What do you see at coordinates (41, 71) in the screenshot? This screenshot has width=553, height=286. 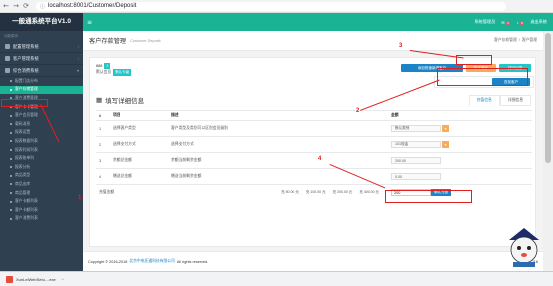 I see `sidebar-group-consume: 综合消费系统 ▾` at bounding box center [41, 71].